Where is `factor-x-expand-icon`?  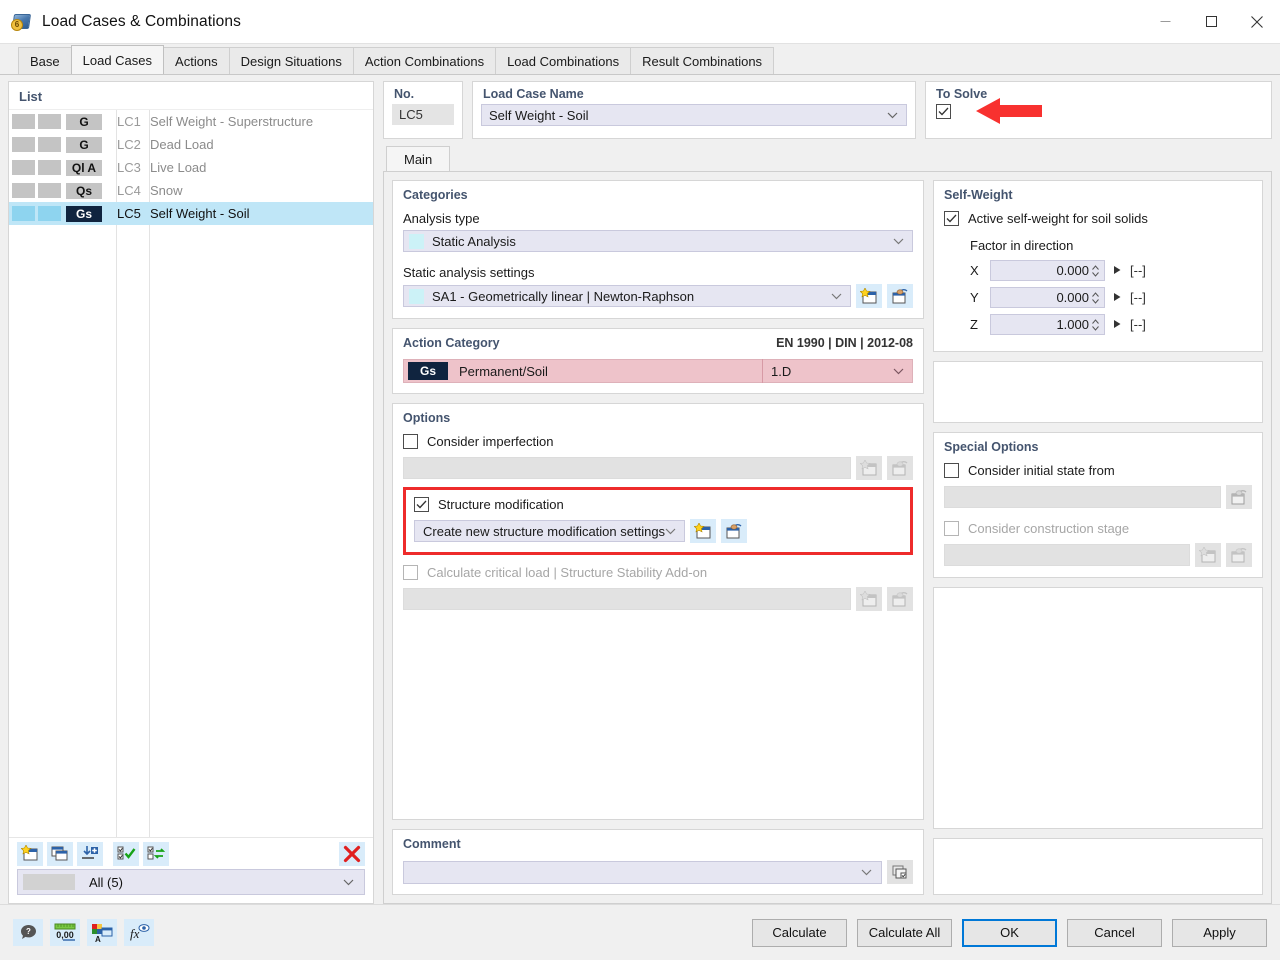
factor-x-expand-icon is located at coordinates (1117, 270).